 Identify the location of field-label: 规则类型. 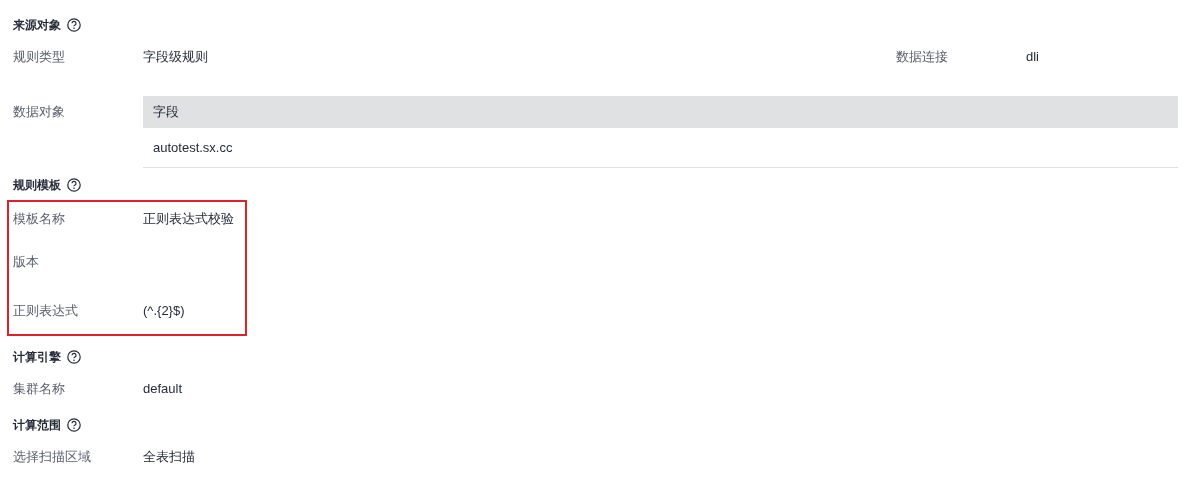
(39, 57).